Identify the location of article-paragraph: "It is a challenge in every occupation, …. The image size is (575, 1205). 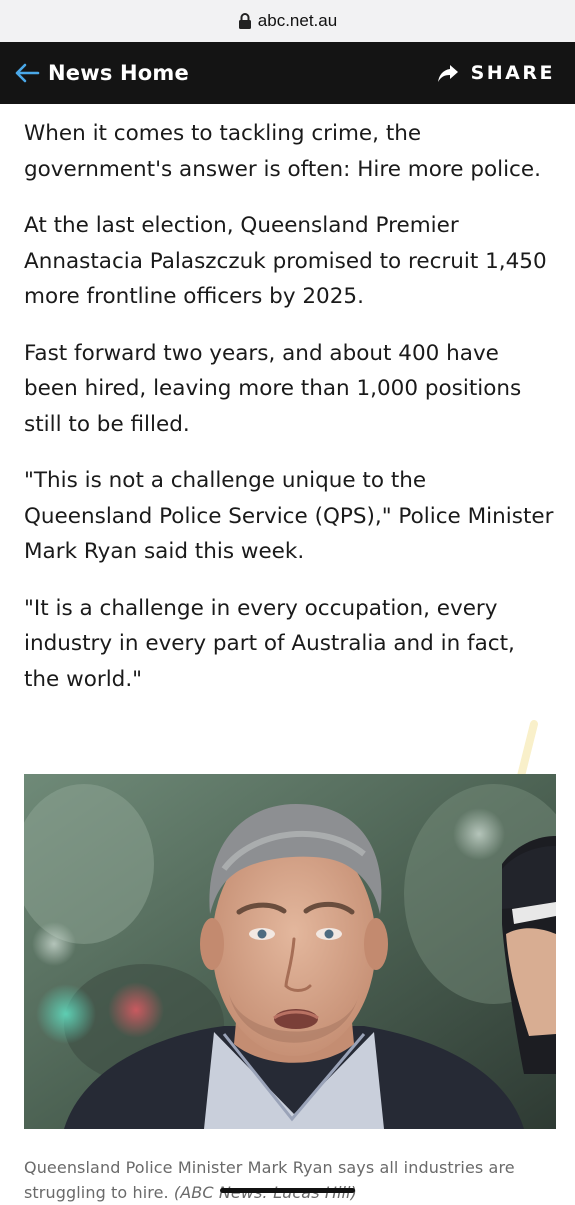
(269, 643).